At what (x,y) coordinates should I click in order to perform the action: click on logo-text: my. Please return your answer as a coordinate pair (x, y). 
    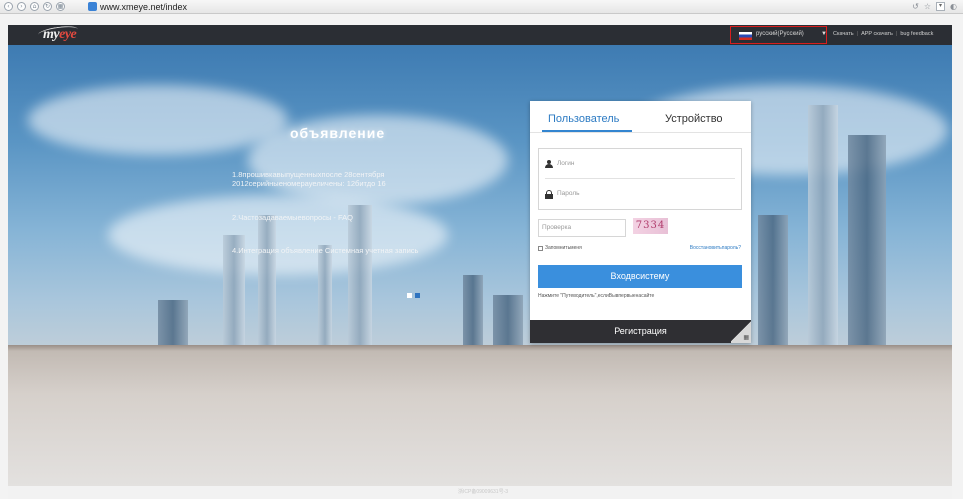
    Looking at the image, I should click on (51, 34).